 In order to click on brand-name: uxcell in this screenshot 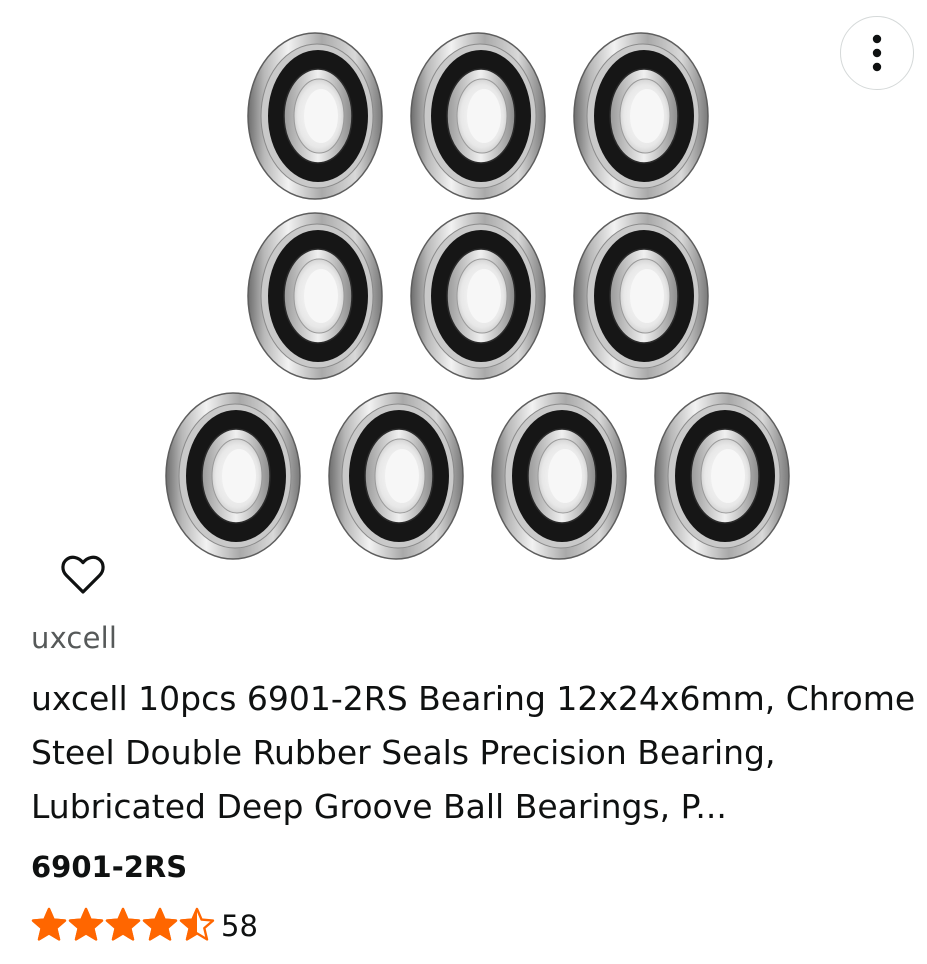, I will do `click(74, 638)`.